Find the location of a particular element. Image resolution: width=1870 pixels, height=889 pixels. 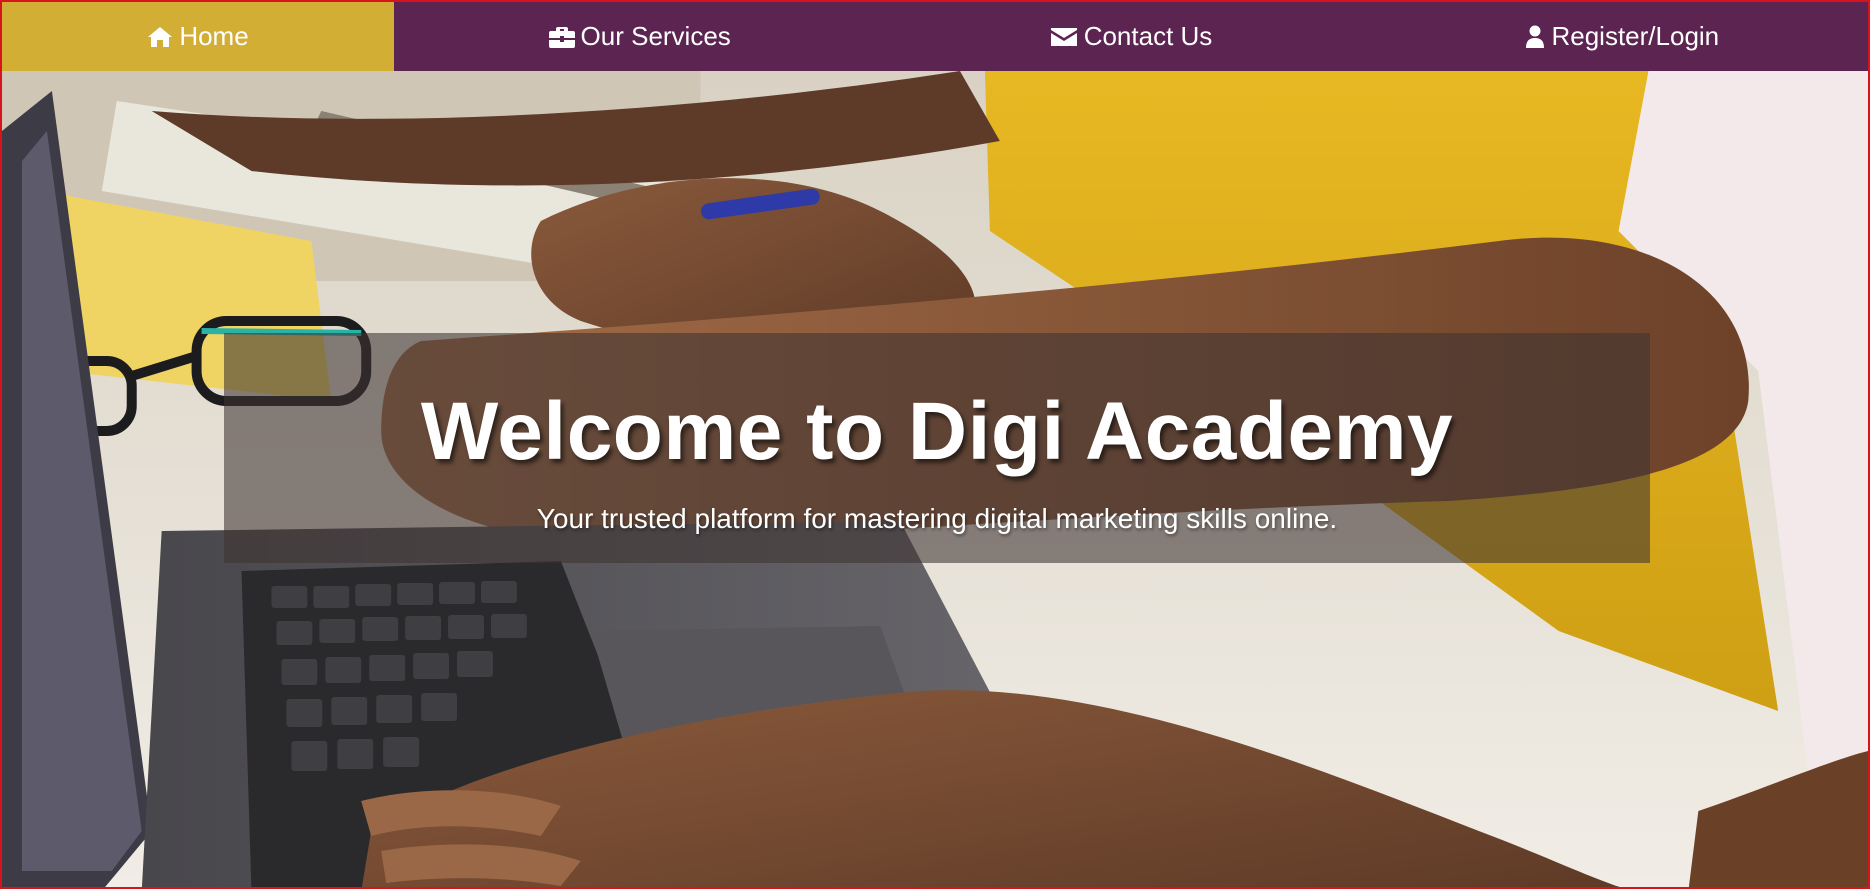

nav-item-label: Contact Us is located at coordinates (1148, 36).